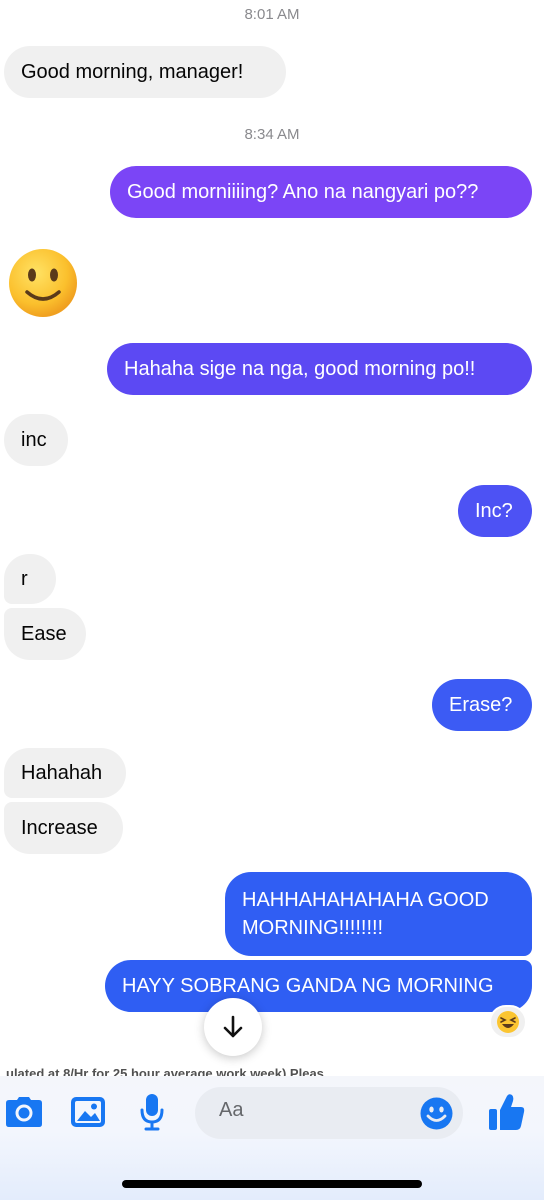  What do you see at coordinates (272, 1184) in the screenshot?
I see `home-indicator` at bounding box center [272, 1184].